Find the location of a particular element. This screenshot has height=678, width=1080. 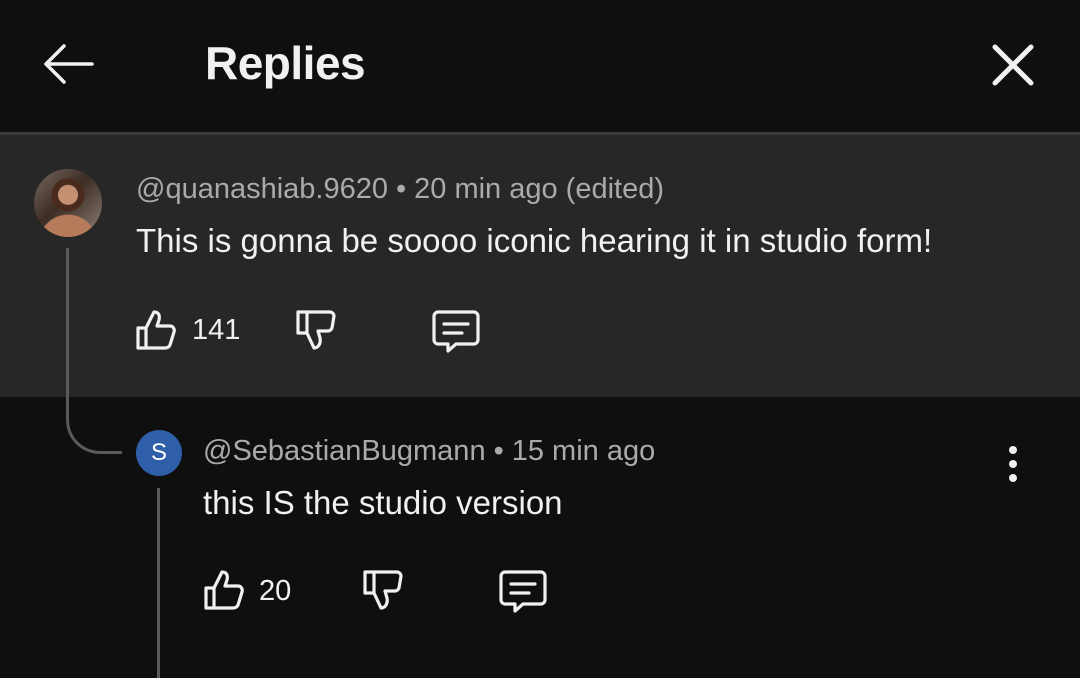

page-title: Replies is located at coordinates (285, 63).